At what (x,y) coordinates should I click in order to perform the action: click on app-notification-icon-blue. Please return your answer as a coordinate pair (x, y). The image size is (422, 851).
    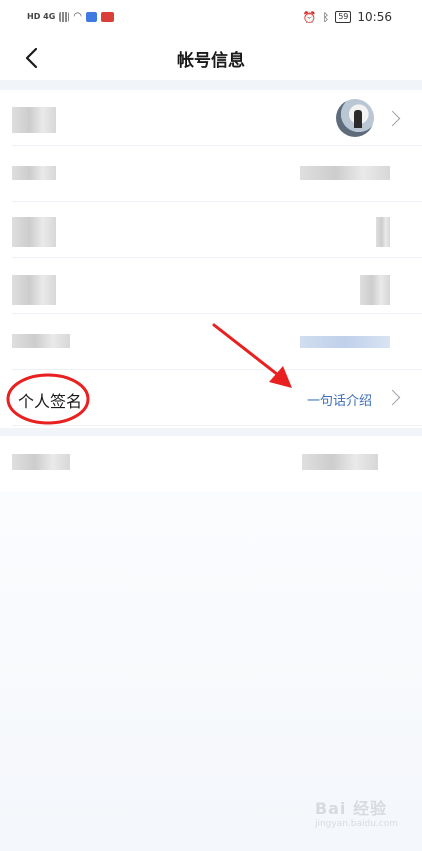
    Looking at the image, I should click on (91, 16).